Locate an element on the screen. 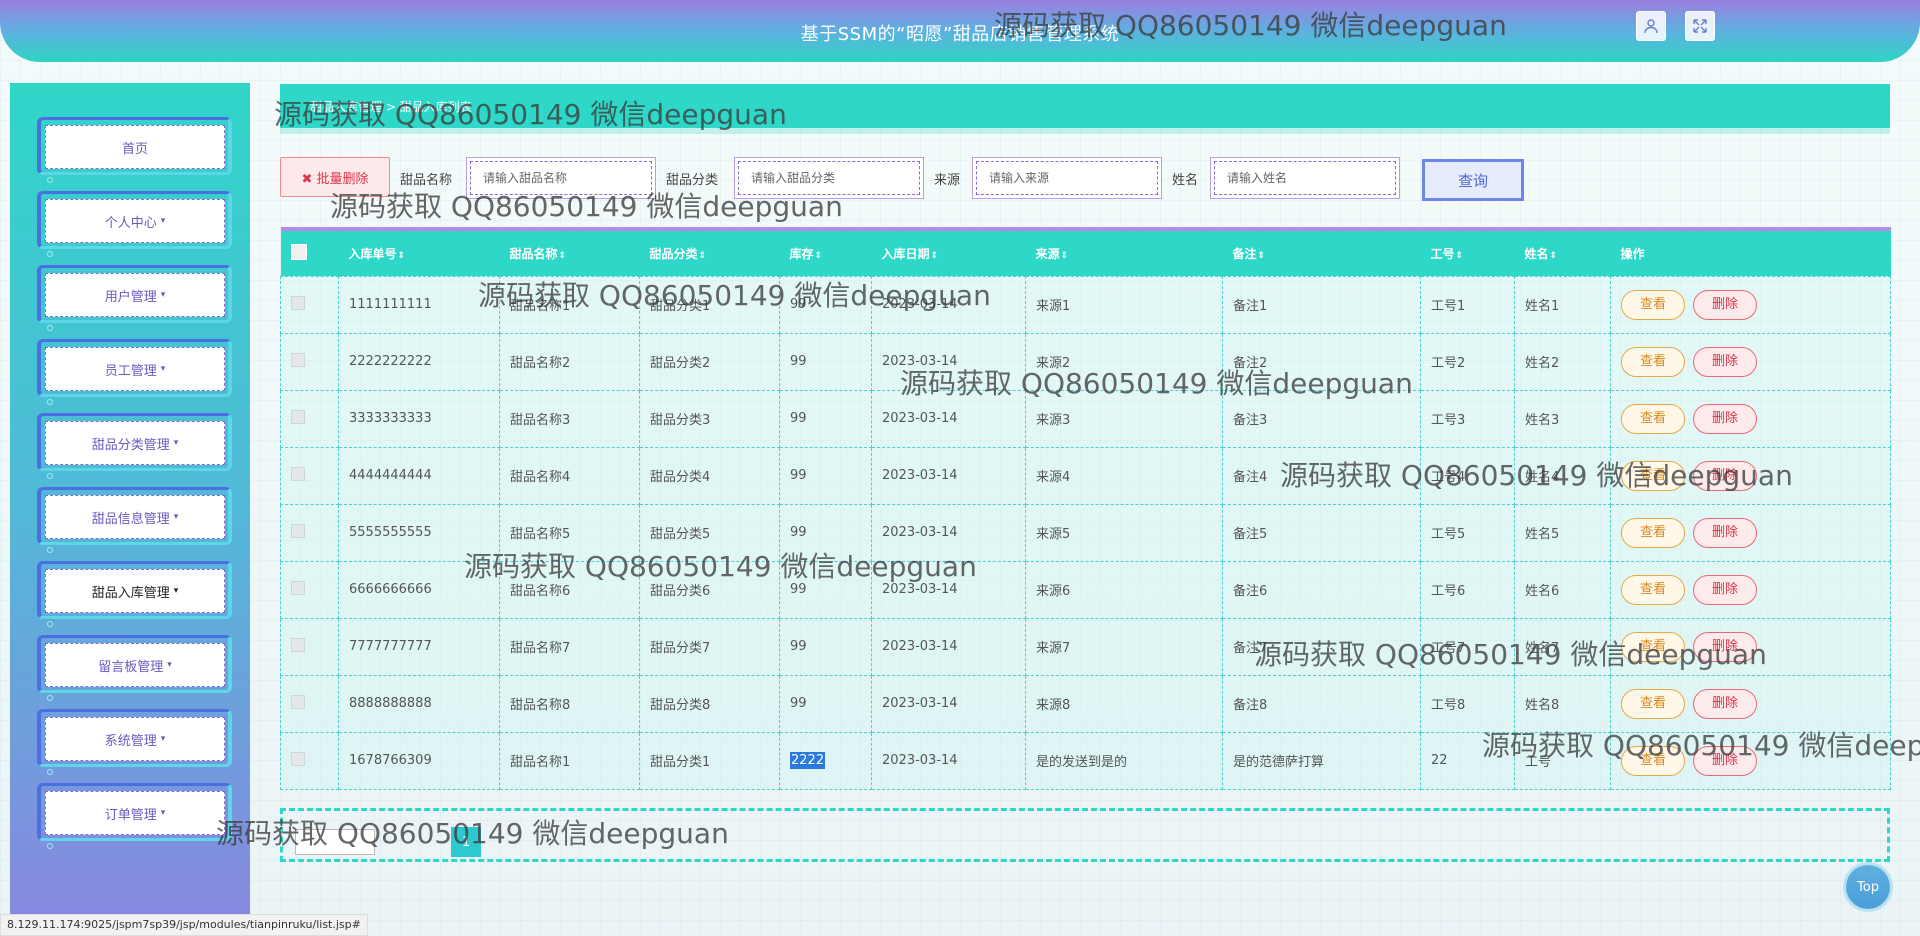 The height and width of the screenshot is (936, 1920). sidebar-item: 甜品入库管理 ▾ is located at coordinates (134, 594).